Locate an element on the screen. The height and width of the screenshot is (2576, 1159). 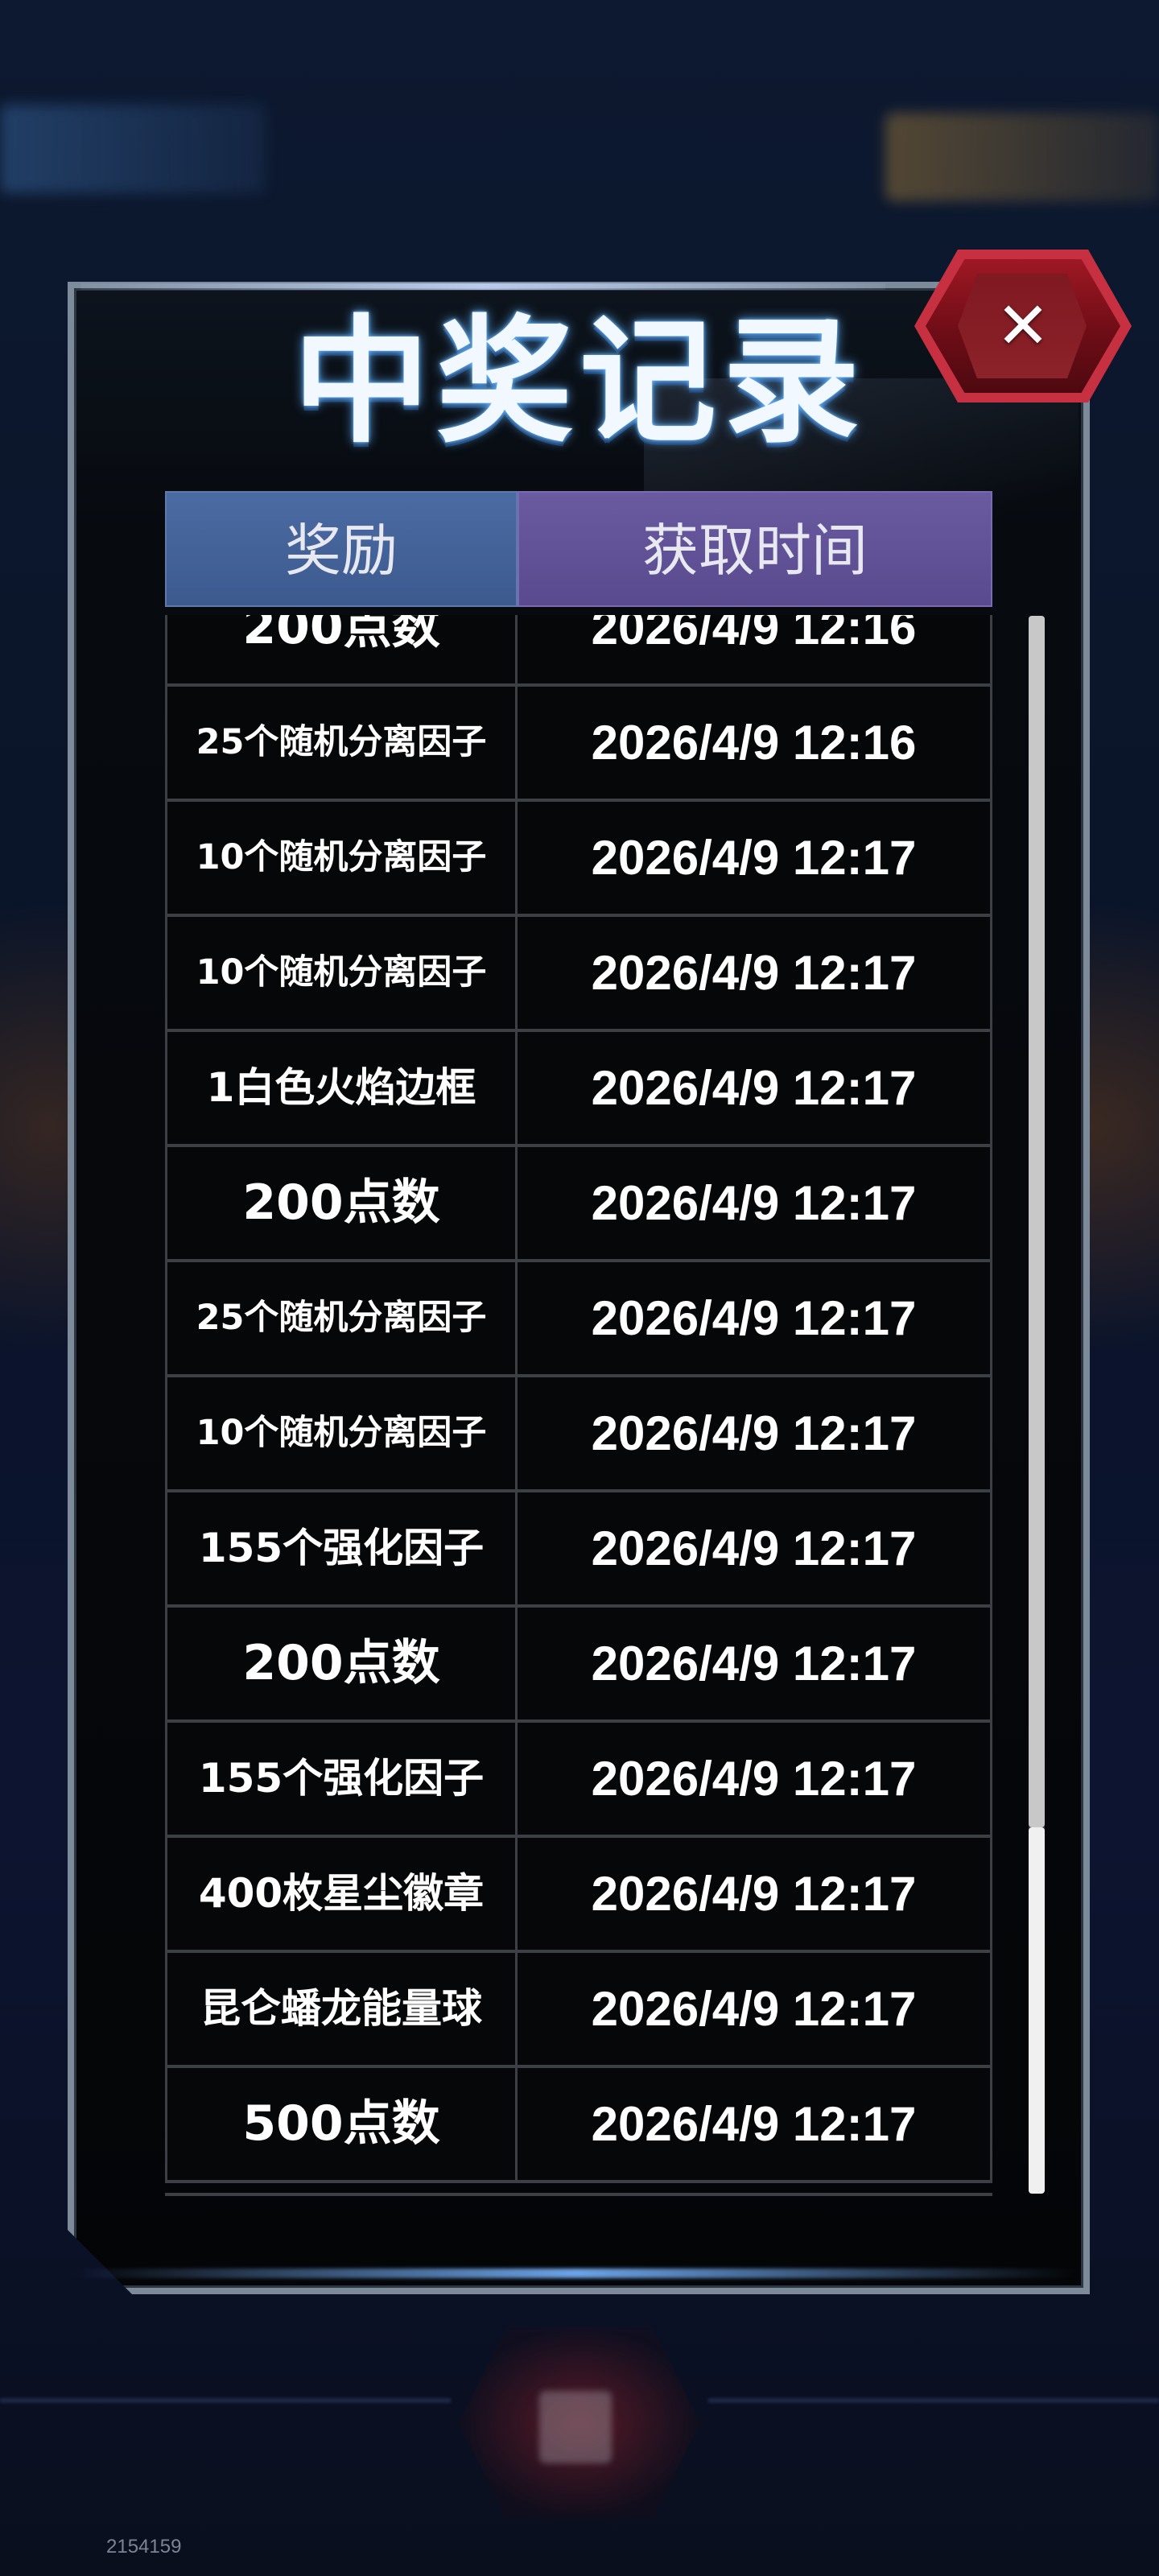
reward-cell: 1白色火焰边框 is located at coordinates (341, 1088).